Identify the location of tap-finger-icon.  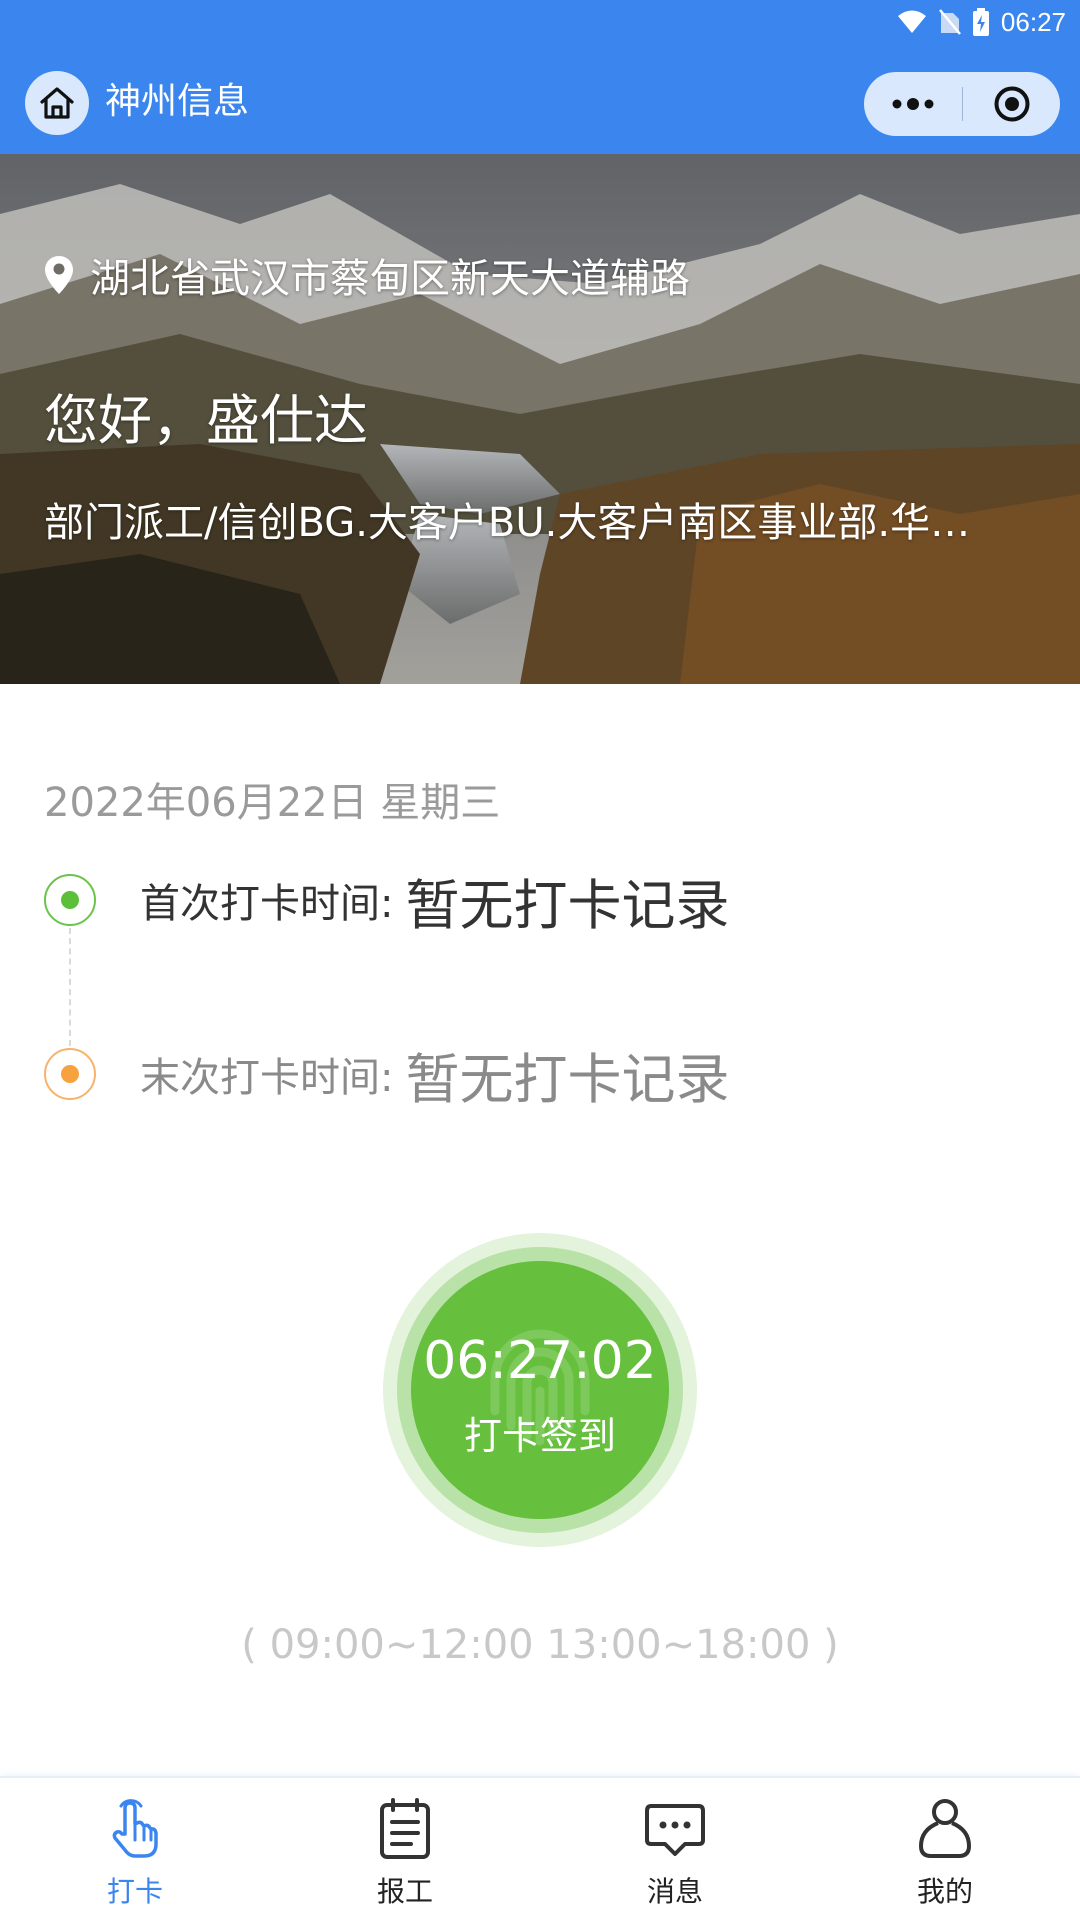
(135, 1828).